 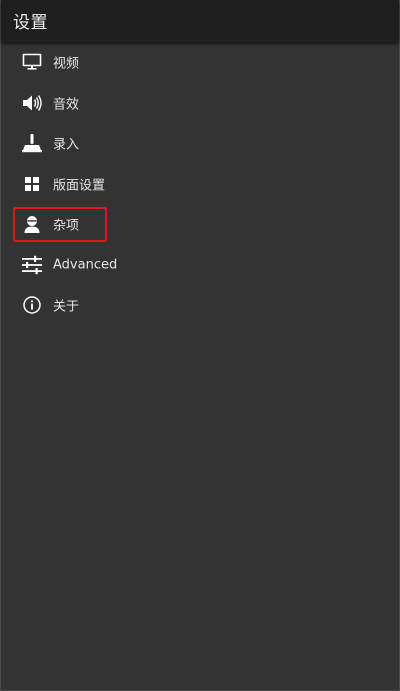 What do you see at coordinates (200, 265) in the screenshot?
I see `menu-item-advanced: Advanced` at bounding box center [200, 265].